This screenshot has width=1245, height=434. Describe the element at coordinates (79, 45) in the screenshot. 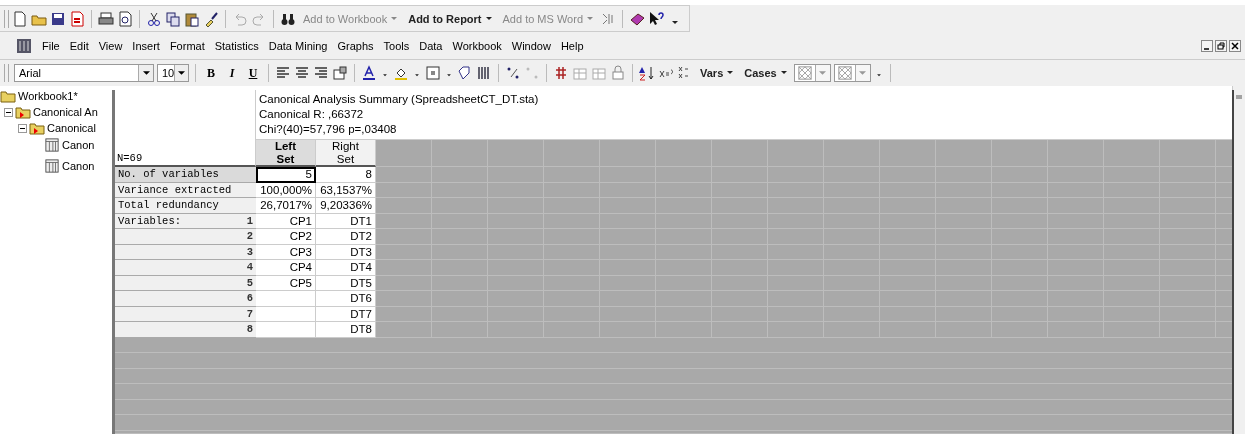

I see `menu-item: Edit` at that location.